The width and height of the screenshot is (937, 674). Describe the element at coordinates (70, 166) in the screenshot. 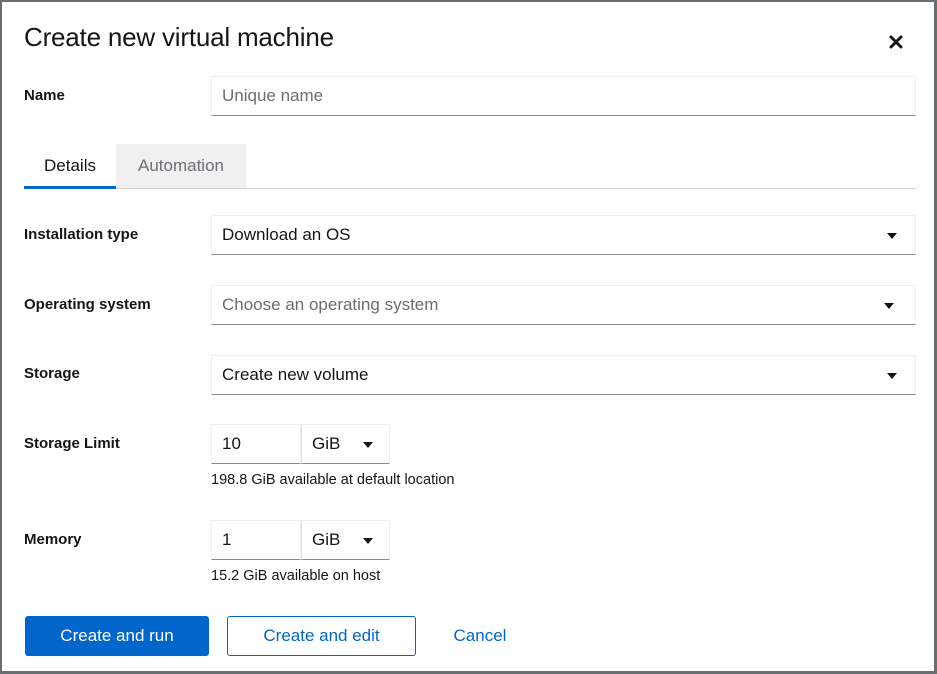

I see `tab-details: Details` at that location.